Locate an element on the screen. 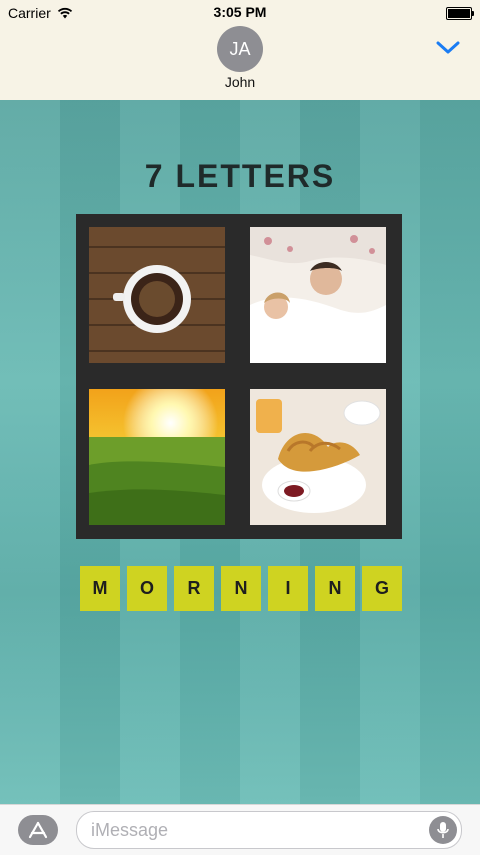 This screenshot has height=855, width=480. message-placeholder: iMessage is located at coordinates (130, 830).